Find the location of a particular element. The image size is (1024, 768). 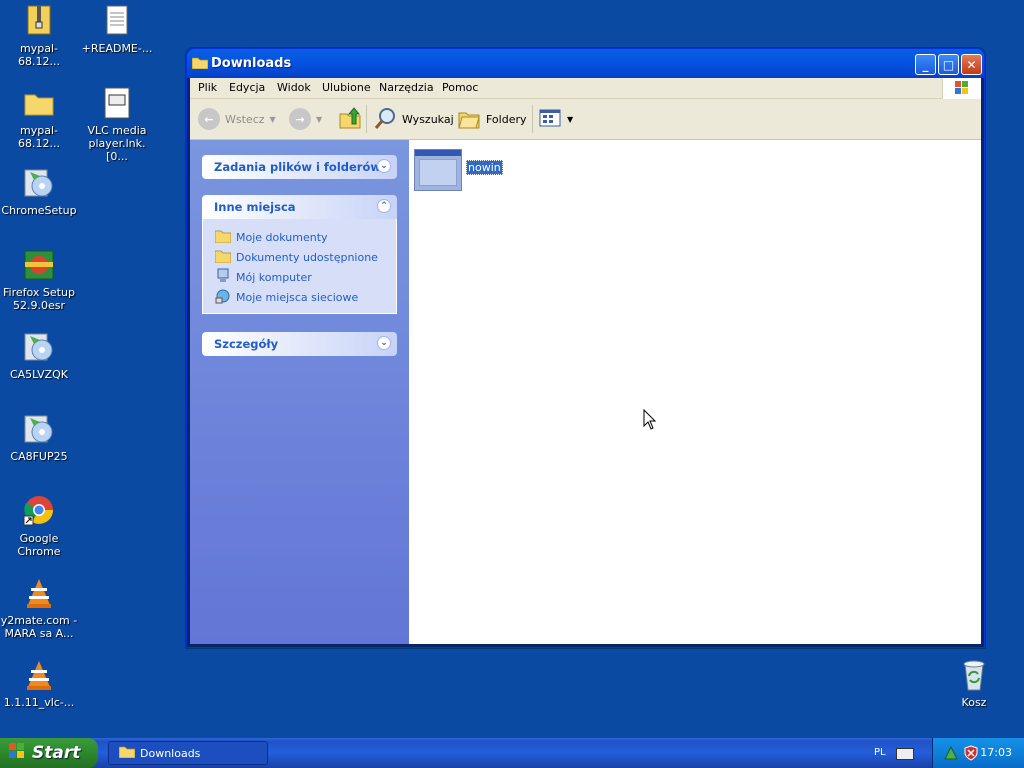

desktop-icon-label: CA5LVZQK is located at coordinates (39, 374).